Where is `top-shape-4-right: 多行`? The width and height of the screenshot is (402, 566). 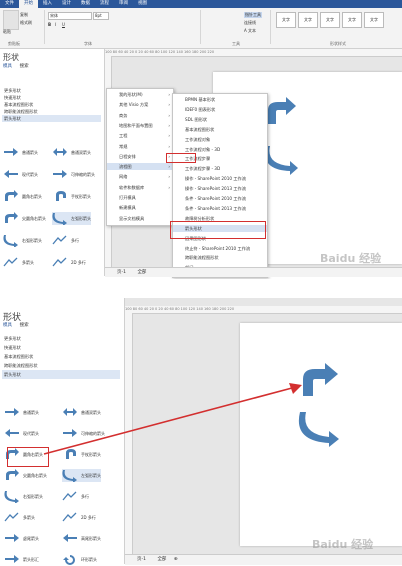 top-shape-4-right: 多行 is located at coordinates (65, 240).